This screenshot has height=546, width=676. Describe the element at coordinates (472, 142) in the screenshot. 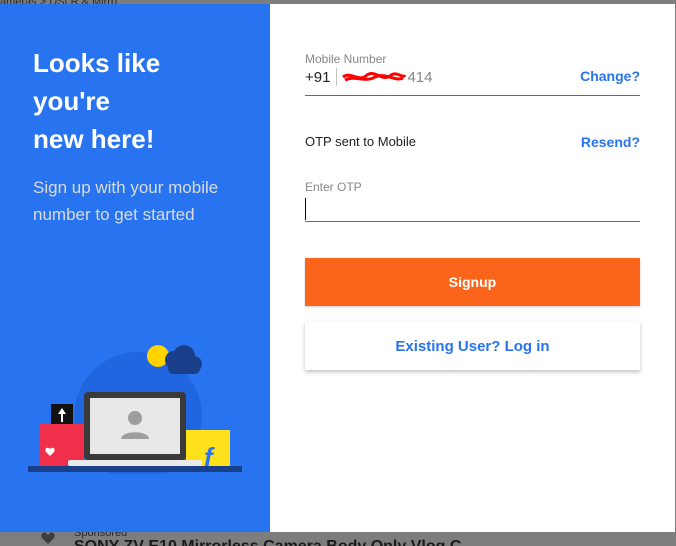

I see `otp-status-row: OTP sent to Mobile Resend?` at that location.